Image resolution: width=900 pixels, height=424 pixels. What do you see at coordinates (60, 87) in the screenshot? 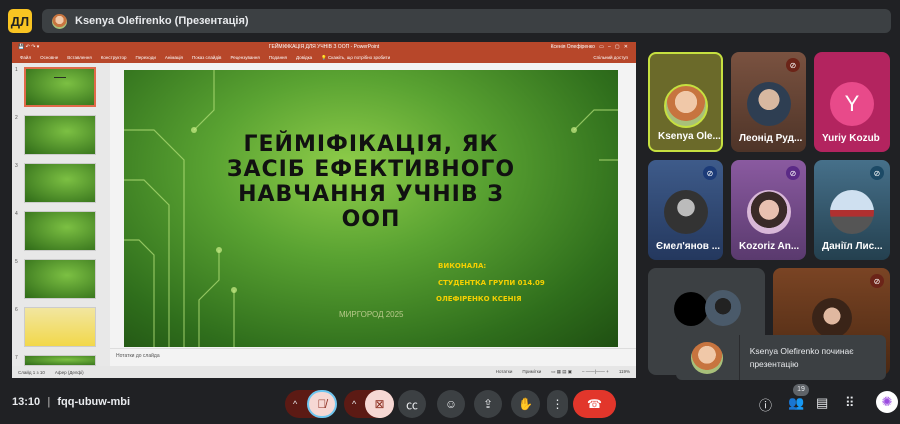
I see `slide-thumbnail: ▬▬▬▬` at bounding box center [60, 87].